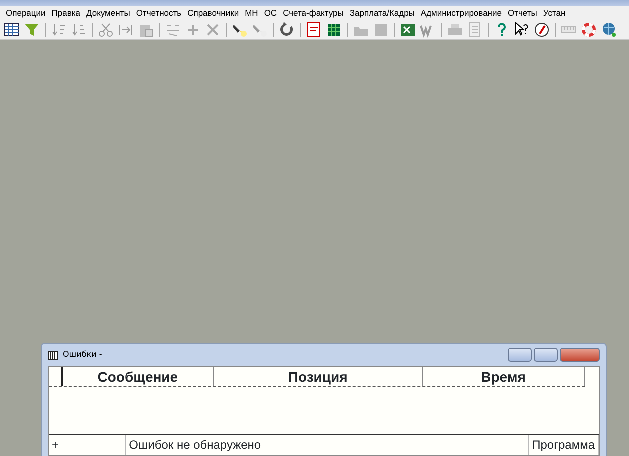 This screenshot has width=629, height=456. Describe the element at coordinates (66, 13) in the screenshot. I see `menu-item: Правка` at that location.